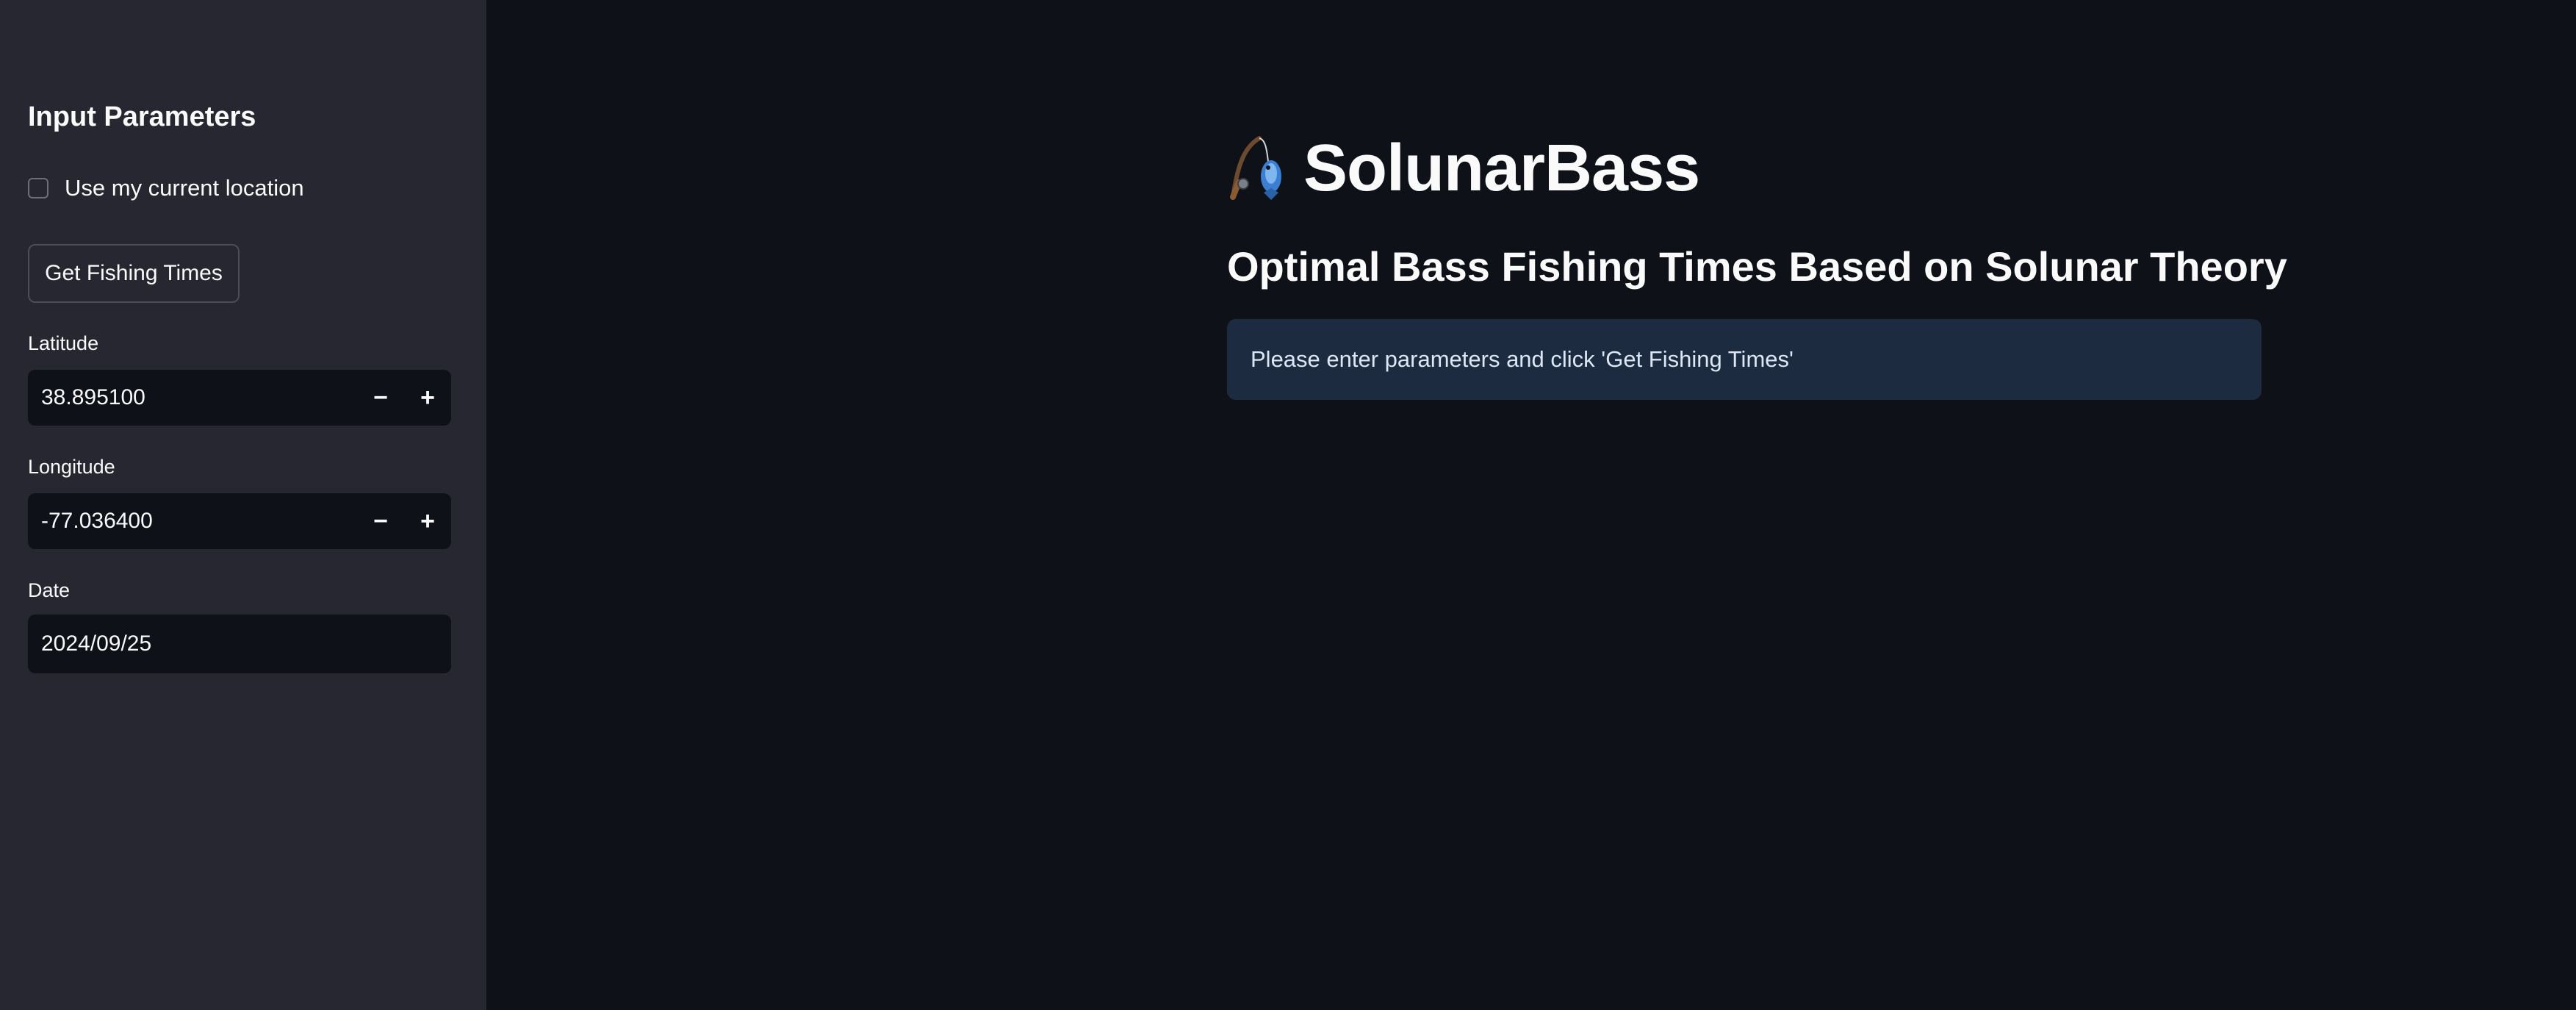  What do you see at coordinates (427, 398) in the screenshot?
I see `latitude-increment-button: +` at bounding box center [427, 398].